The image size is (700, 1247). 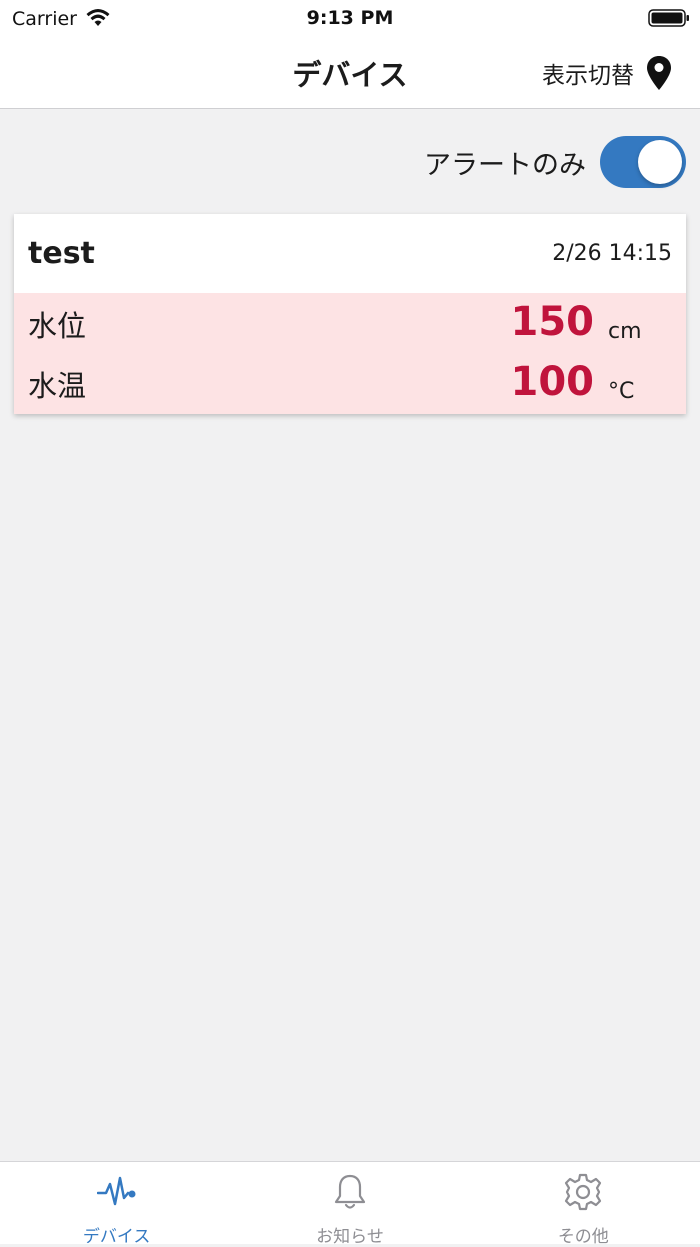 What do you see at coordinates (659, 73) in the screenshot?
I see `map-pin-icon` at bounding box center [659, 73].